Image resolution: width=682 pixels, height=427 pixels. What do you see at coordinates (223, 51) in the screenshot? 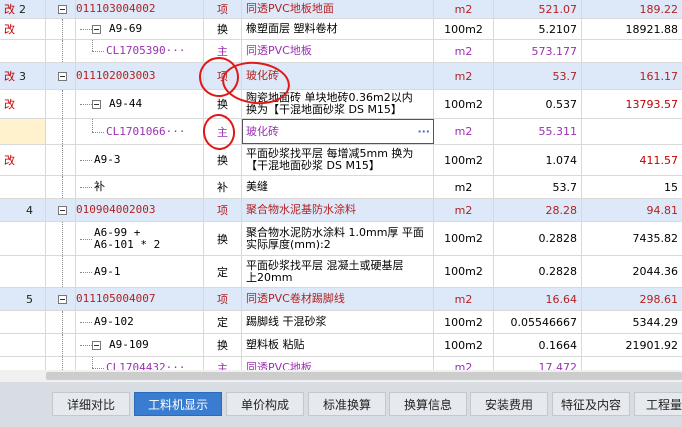
I see `item-type-cell: 主` at bounding box center [223, 51].